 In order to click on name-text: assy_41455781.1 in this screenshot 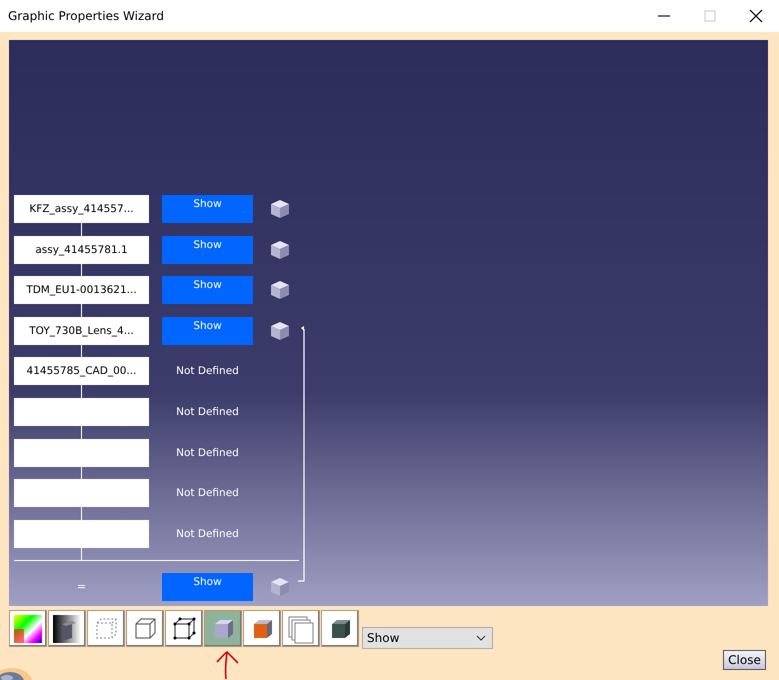, I will do `click(81, 250)`.